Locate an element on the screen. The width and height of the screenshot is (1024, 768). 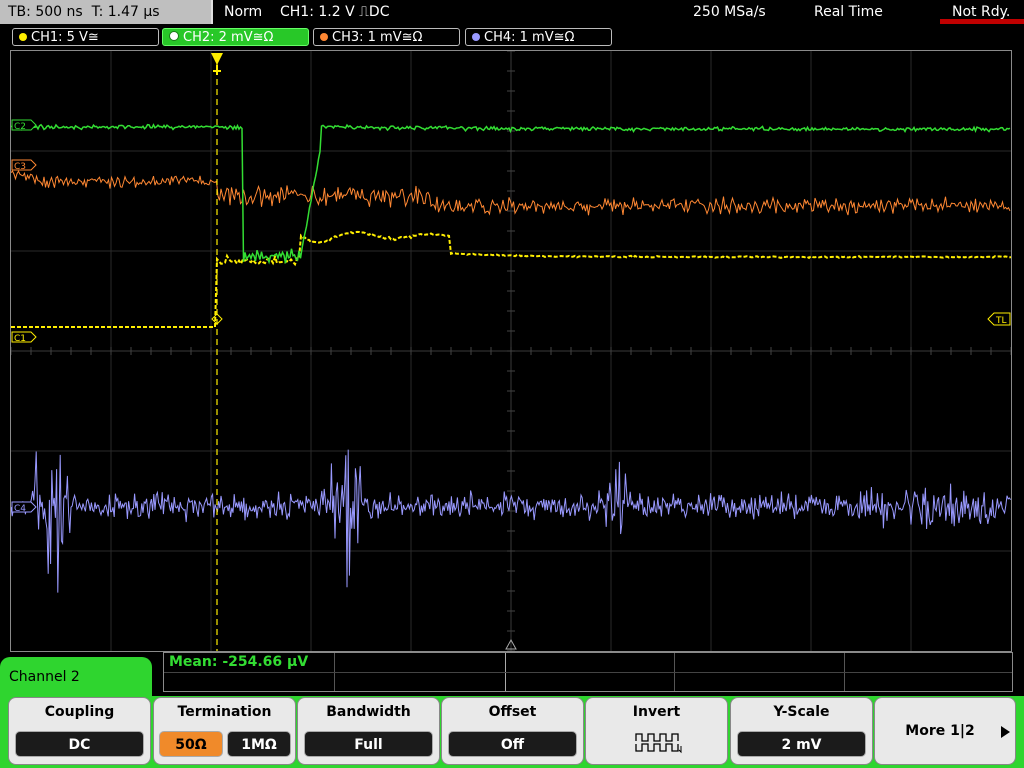
yscale-softkey: Y-Scale 2 mV is located at coordinates (801, 731).